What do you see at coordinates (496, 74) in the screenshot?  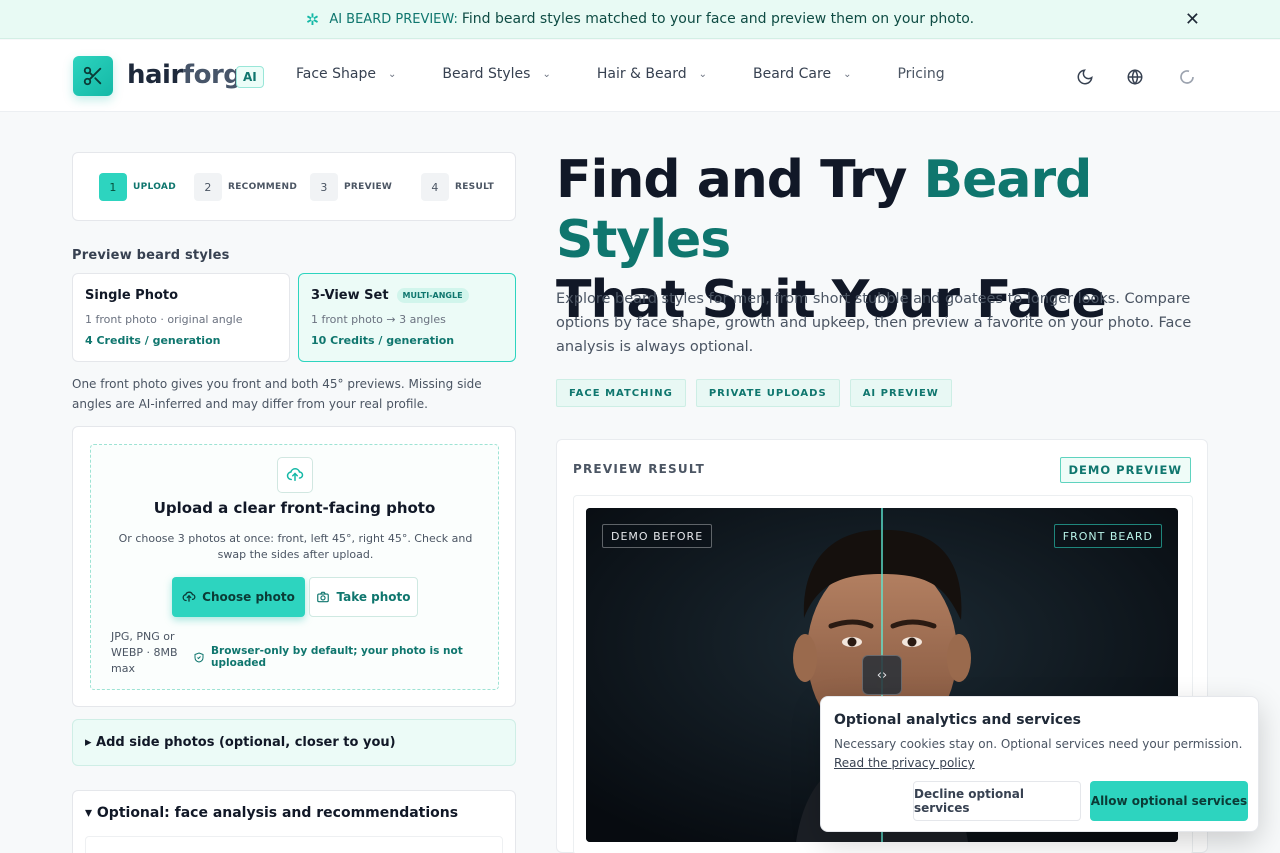 I see `nav-beard-styles: Beard Styles ⌄` at bounding box center [496, 74].